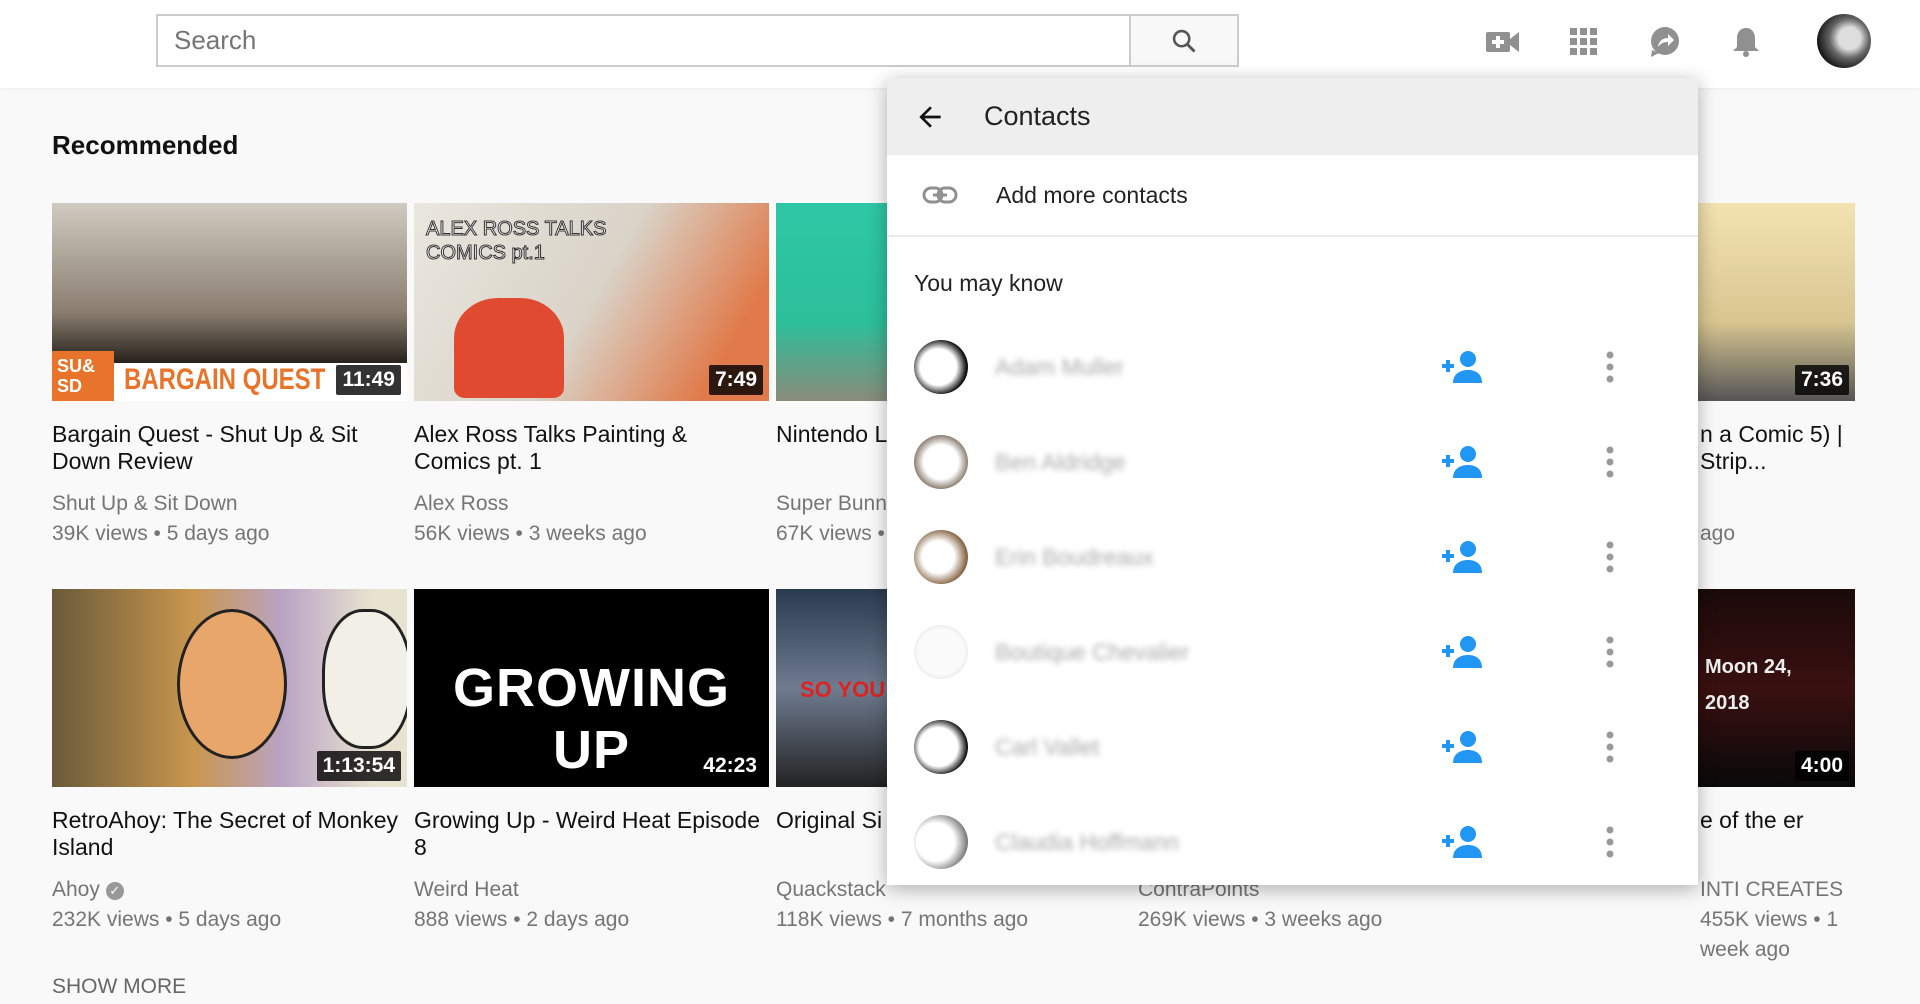  I want to click on video-meta: 56K views • 3 weeks ago, so click(530, 533).